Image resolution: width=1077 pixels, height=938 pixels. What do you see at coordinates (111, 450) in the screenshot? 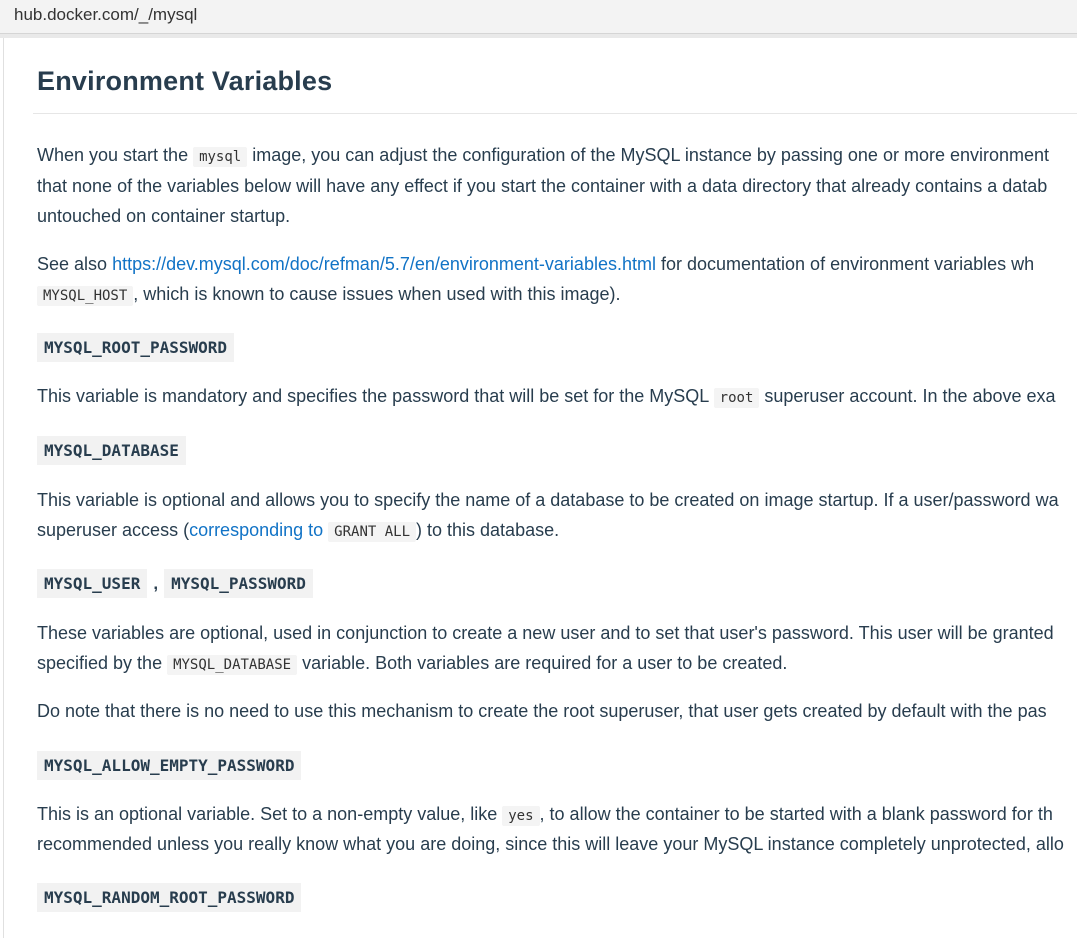
I see `heading-mysql-database: MYSQL_DATABASE` at bounding box center [111, 450].